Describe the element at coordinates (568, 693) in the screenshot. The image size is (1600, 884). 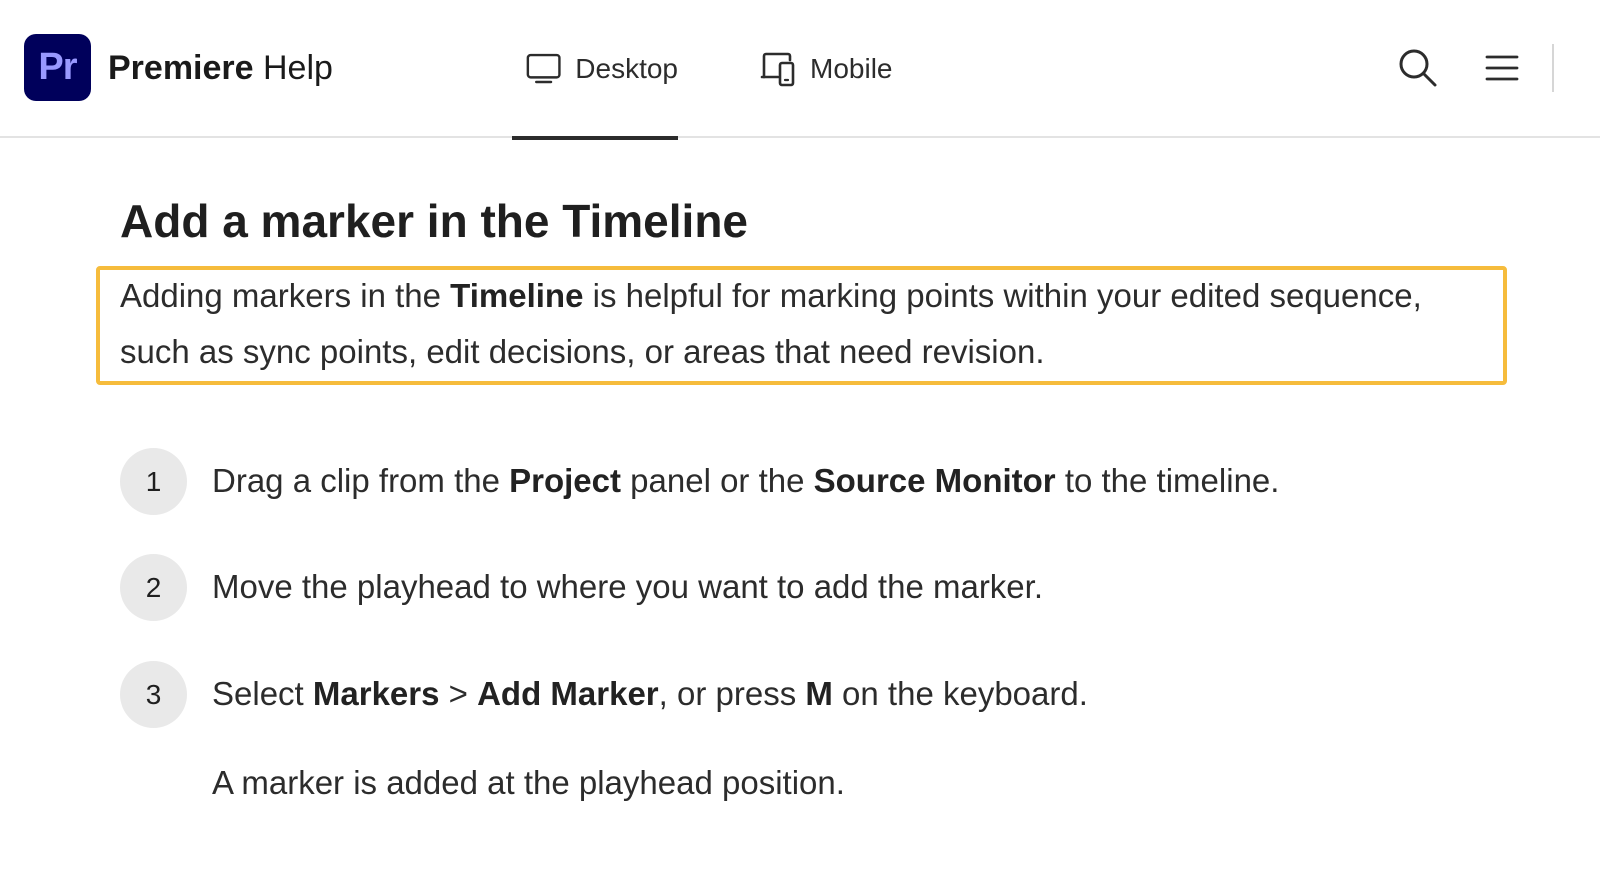
I see `step-text-bold: Add Marker` at that location.